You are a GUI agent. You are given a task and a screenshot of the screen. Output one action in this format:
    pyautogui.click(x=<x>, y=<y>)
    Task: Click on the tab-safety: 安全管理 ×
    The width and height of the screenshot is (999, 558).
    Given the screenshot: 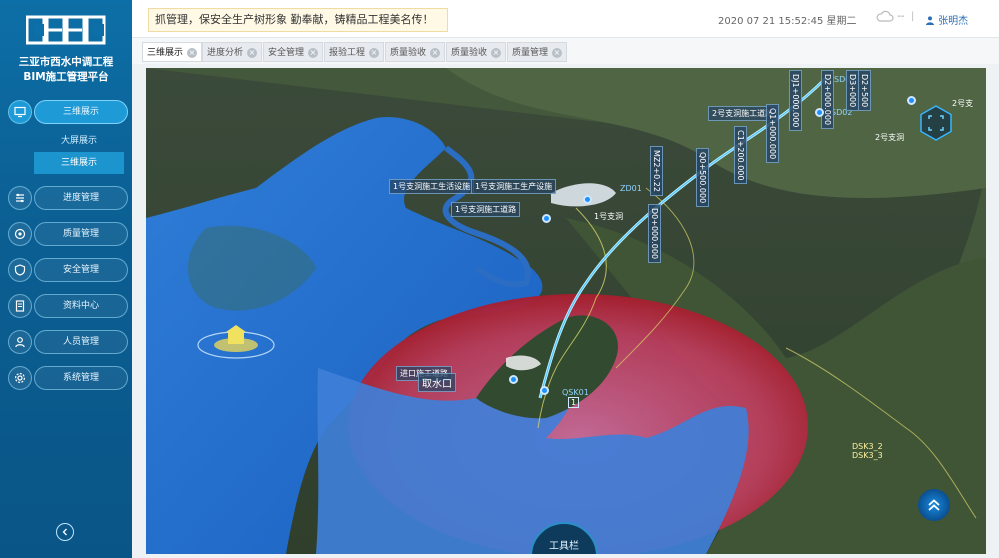 What is the action you would take?
    pyautogui.click(x=293, y=52)
    